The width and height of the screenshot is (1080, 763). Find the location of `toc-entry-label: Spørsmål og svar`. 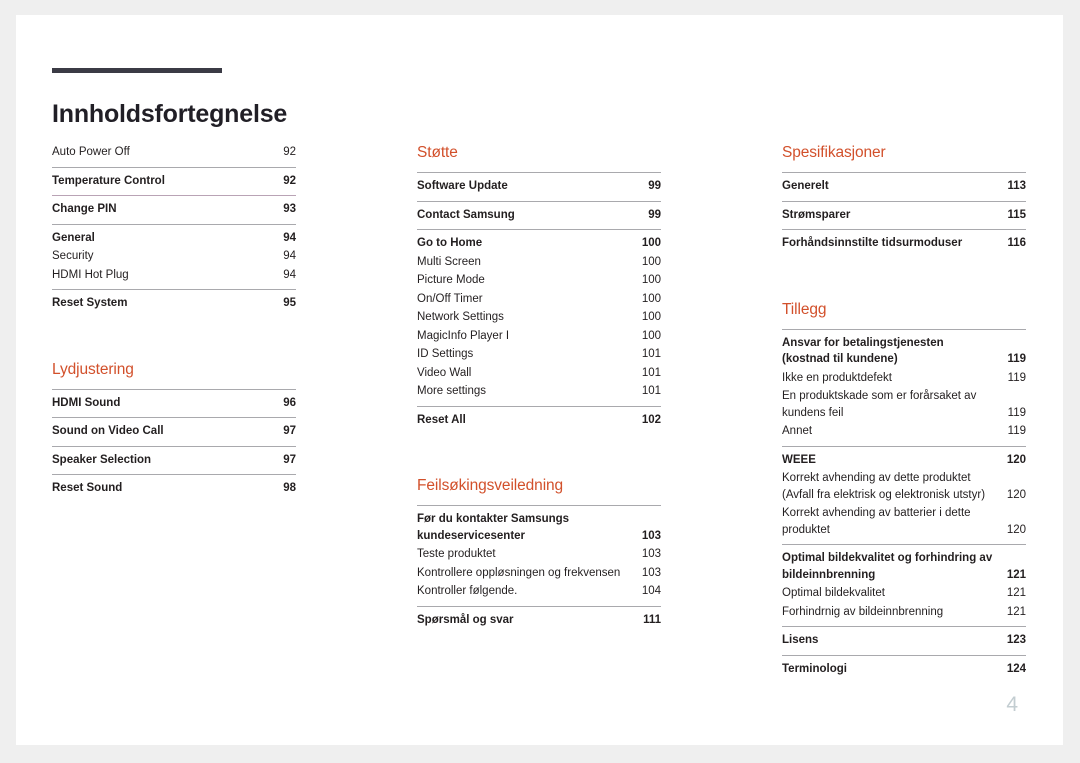

toc-entry-label: Spørsmål og svar is located at coordinates (465, 619).